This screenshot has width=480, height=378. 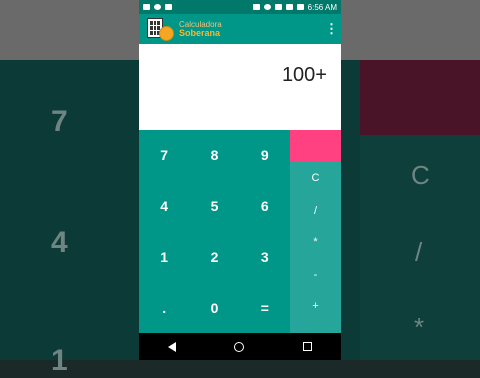 What do you see at coordinates (420, 97) in the screenshot?
I see `background-right-pink-block` at bounding box center [420, 97].